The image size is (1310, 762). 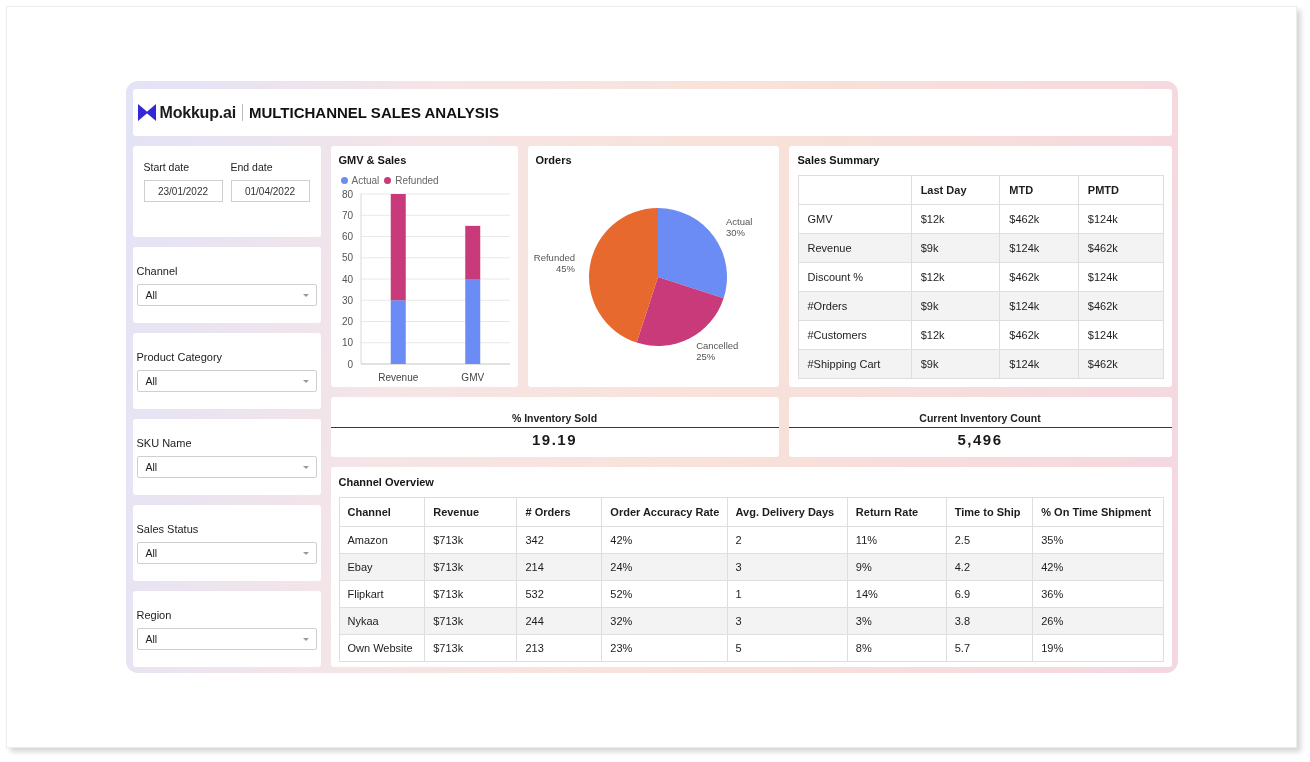 I want to click on axis-label: 20, so click(x=347, y=321).